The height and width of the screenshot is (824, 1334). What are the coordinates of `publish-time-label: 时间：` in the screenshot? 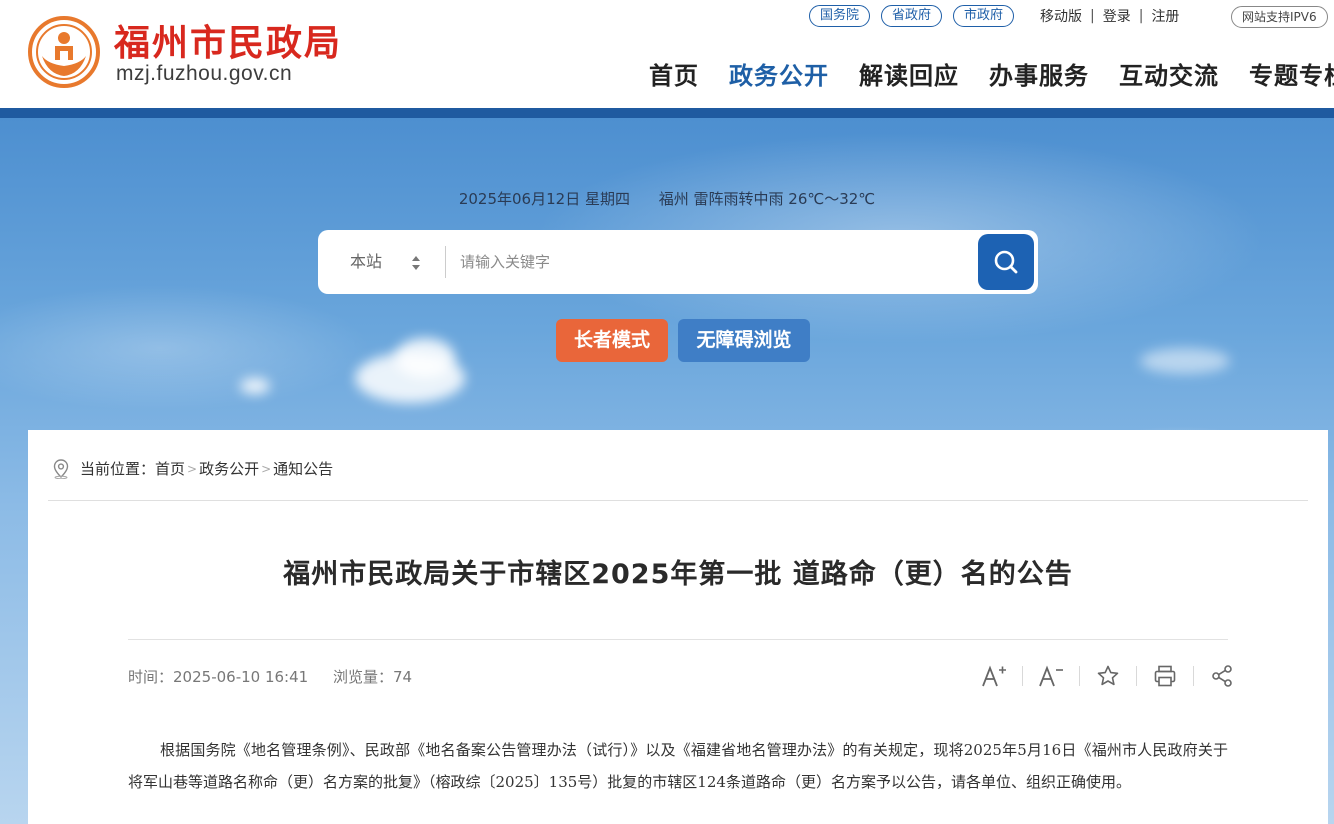 It's located at (151, 677).